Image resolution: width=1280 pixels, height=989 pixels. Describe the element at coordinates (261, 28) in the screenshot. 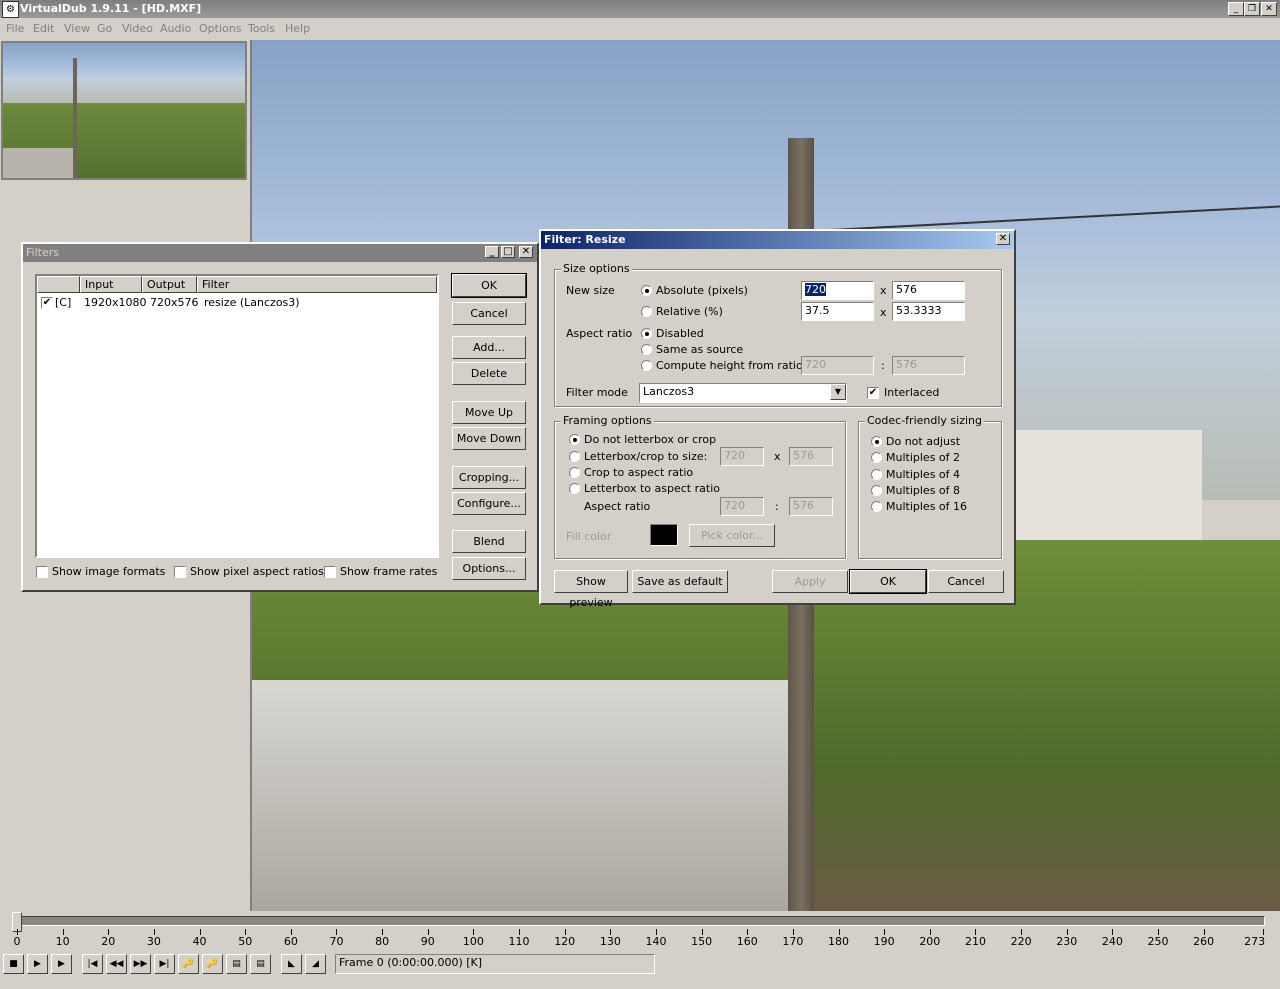

I see `menu-tools: Tools` at that location.